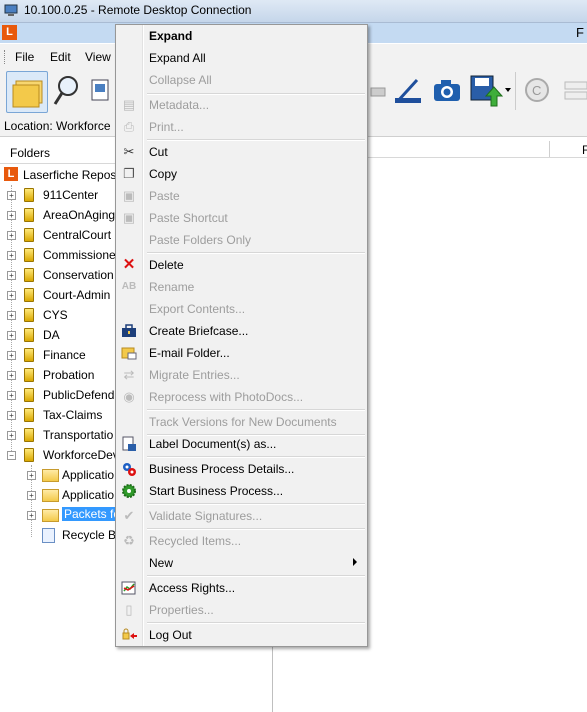 This screenshot has width=587, height=712. Describe the element at coordinates (584, 150) in the screenshot. I see `column-header-fragment: F` at that location.